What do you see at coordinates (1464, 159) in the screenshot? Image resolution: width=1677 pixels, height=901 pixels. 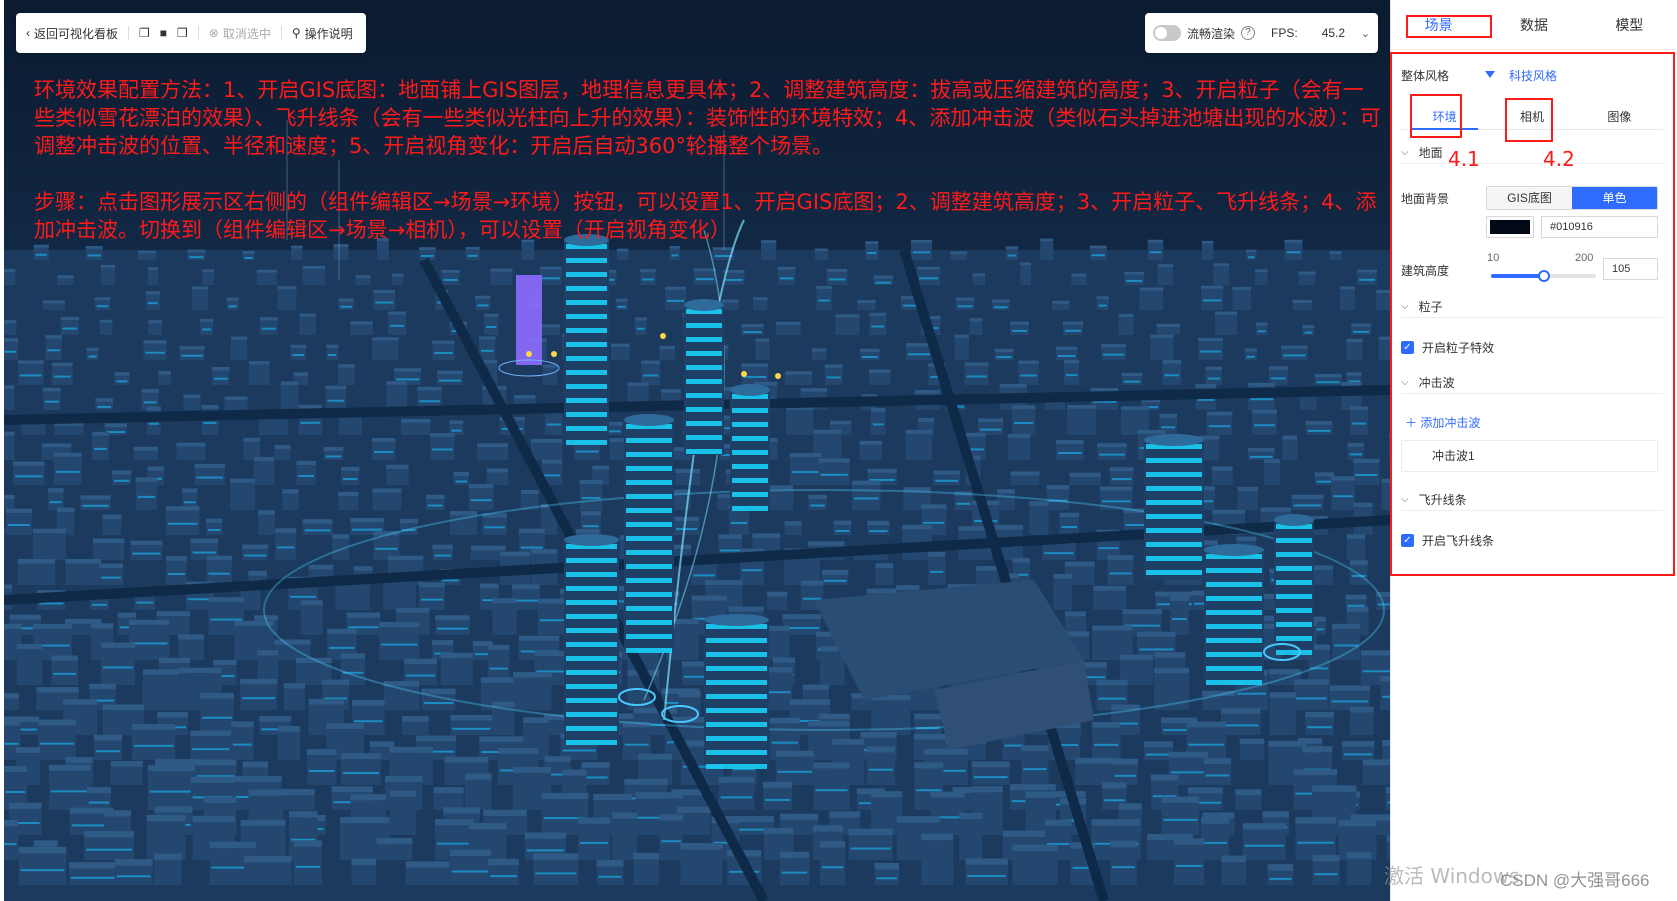 I see `annotation-label-4-1: 4.1` at bounding box center [1464, 159].